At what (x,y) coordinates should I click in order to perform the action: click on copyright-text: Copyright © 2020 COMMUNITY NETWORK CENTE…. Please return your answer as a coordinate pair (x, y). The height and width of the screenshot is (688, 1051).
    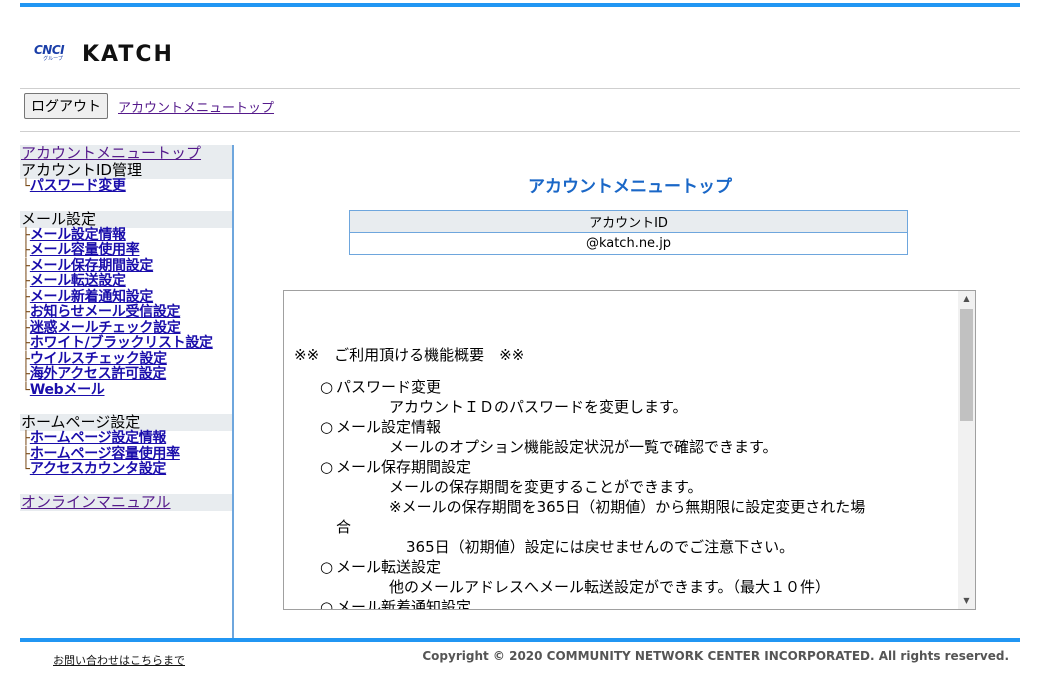
    Looking at the image, I should click on (715, 656).